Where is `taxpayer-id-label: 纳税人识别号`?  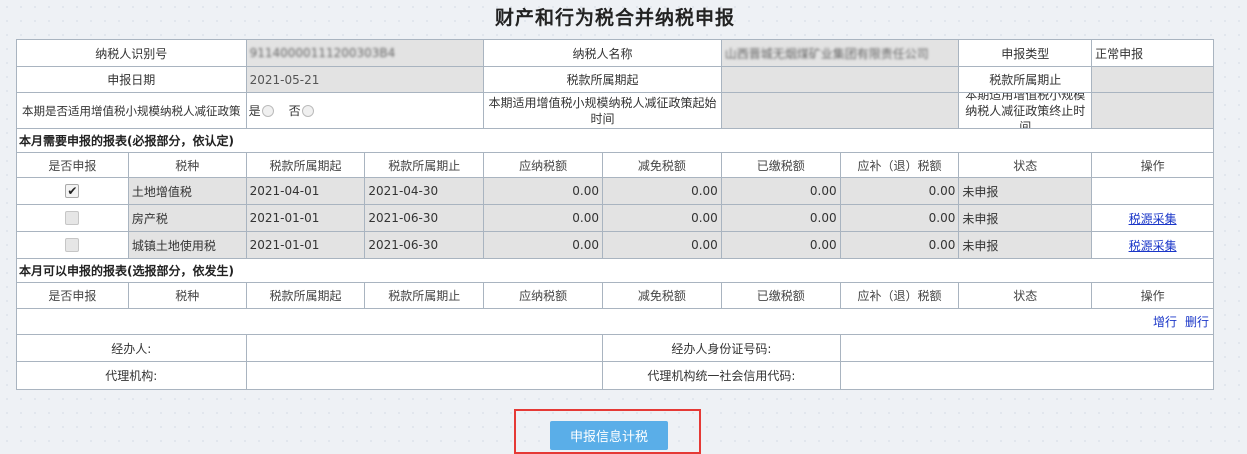 taxpayer-id-label: 纳税人识别号 is located at coordinates (132, 53).